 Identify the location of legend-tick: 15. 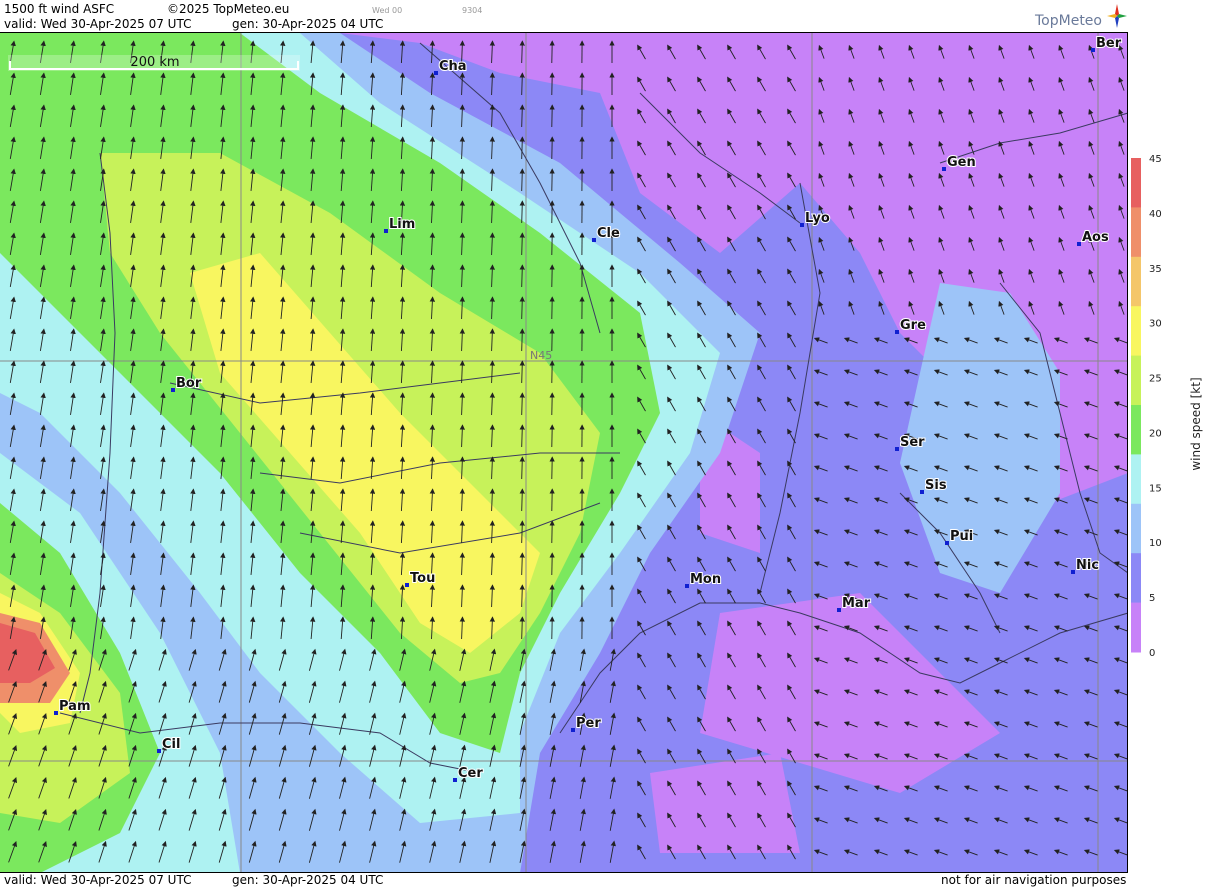
(1155, 488).